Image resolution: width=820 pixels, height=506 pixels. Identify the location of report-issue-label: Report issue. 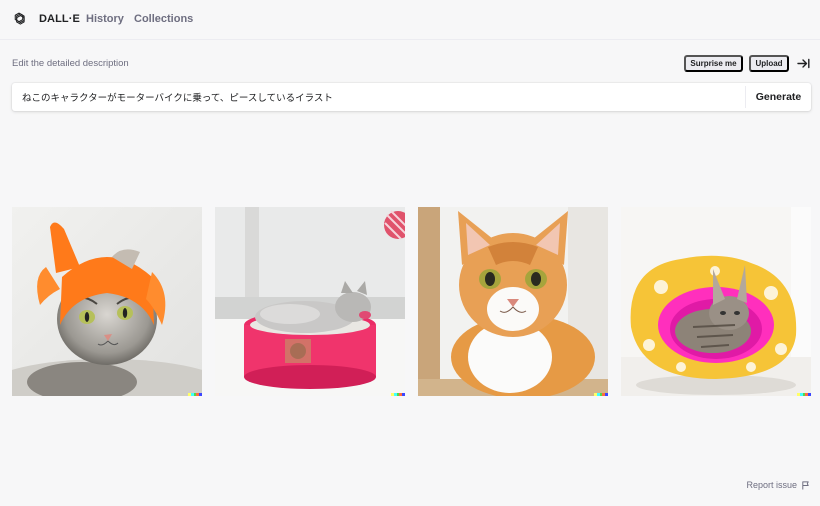
(771, 485).